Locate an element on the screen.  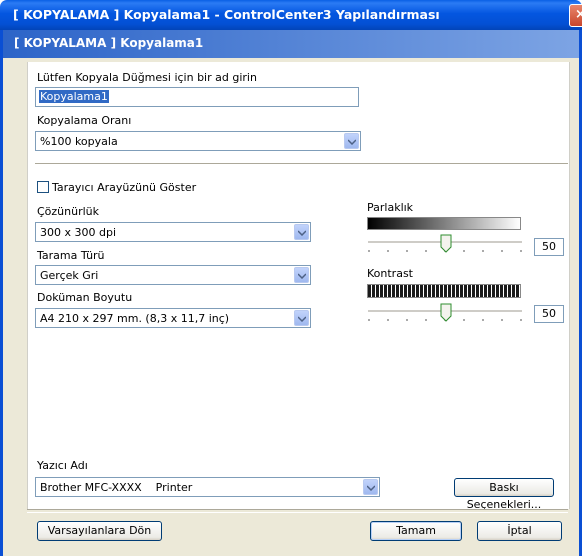
copy-ratio-value: %100 kopyala is located at coordinates (79, 141).